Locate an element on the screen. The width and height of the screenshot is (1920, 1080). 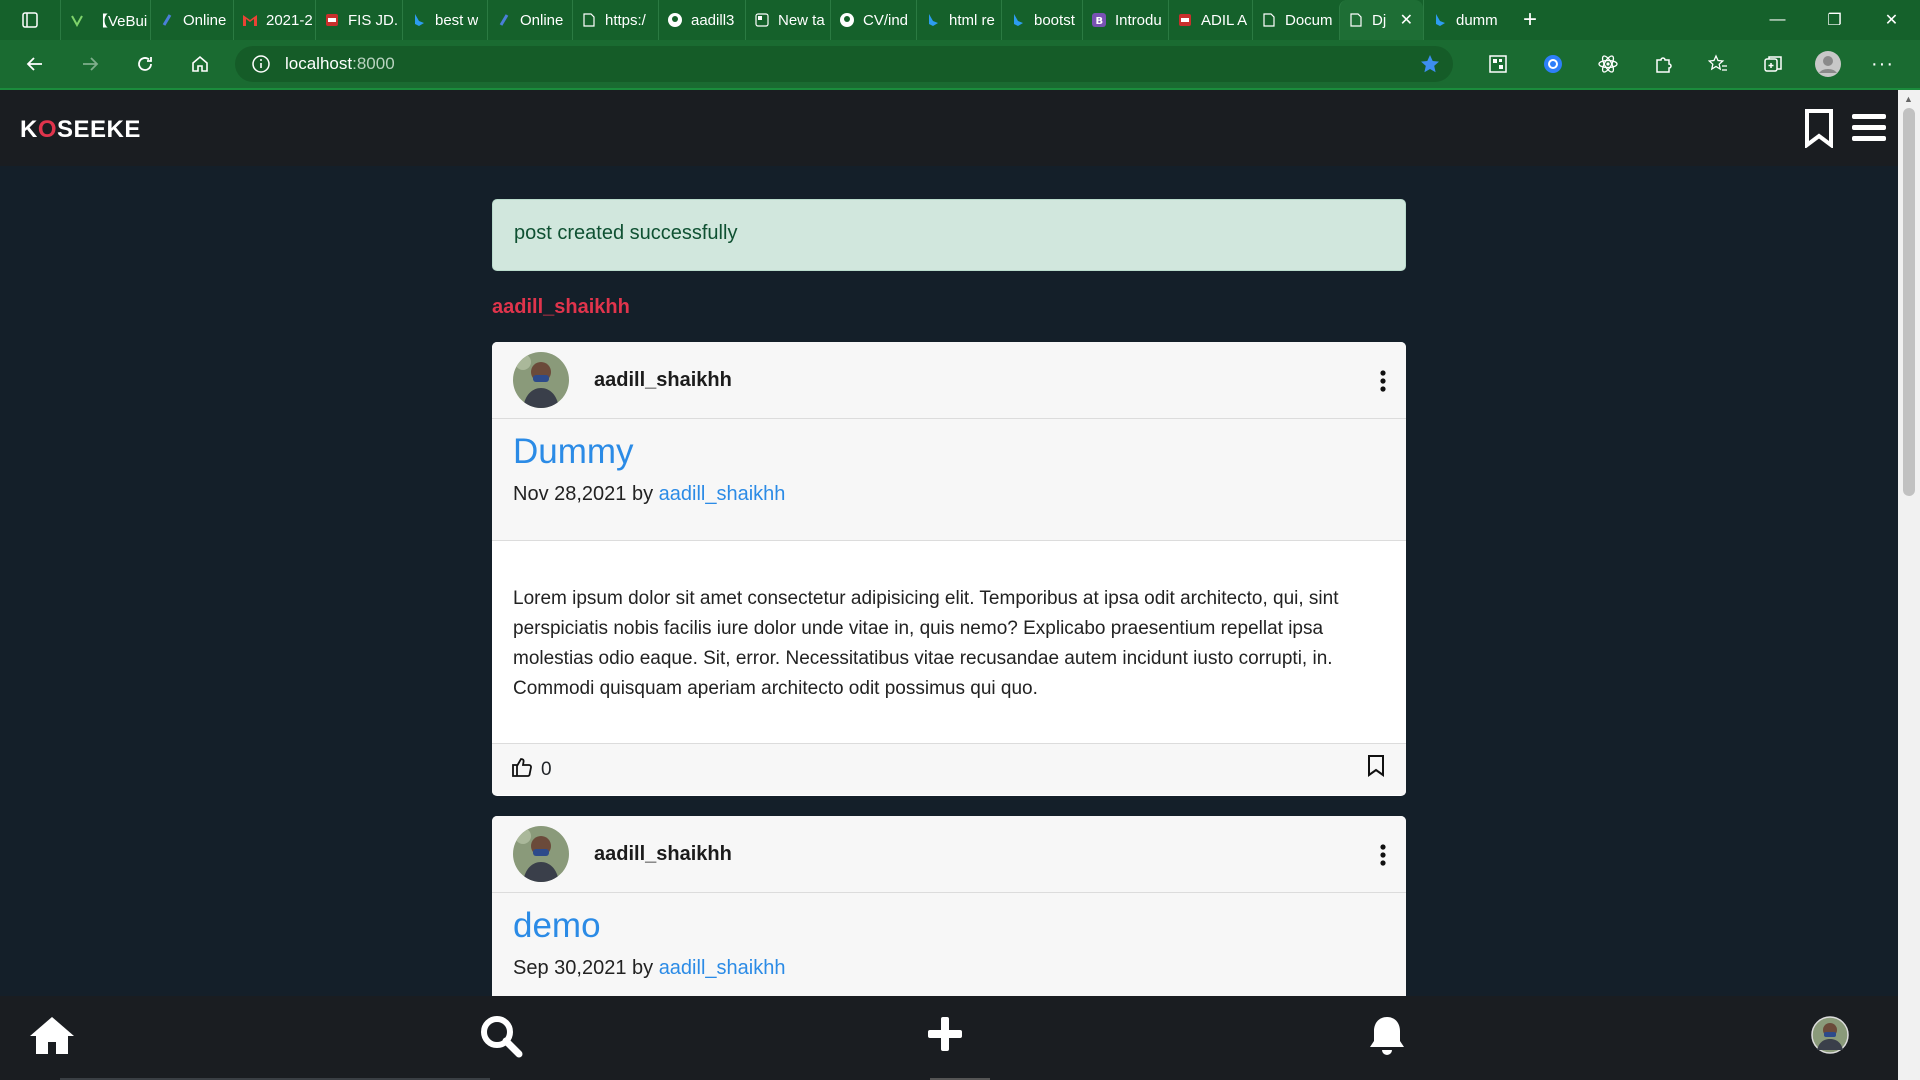
post-title: Dummy is located at coordinates (949, 452).